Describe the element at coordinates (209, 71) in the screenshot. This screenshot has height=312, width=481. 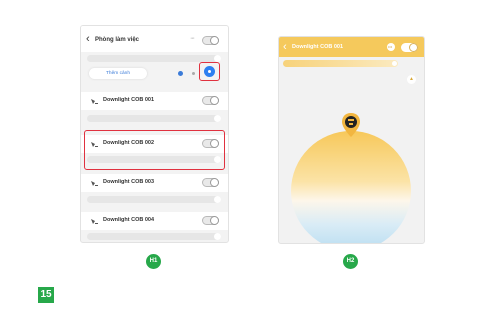
I see `scene-highlight-box` at that location.